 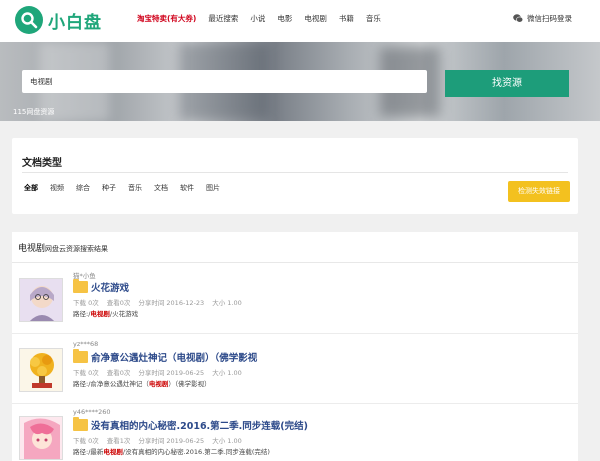 What do you see at coordinates (57, 188) in the screenshot?
I see `type-filter-video: 视频` at bounding box center [57, 188].